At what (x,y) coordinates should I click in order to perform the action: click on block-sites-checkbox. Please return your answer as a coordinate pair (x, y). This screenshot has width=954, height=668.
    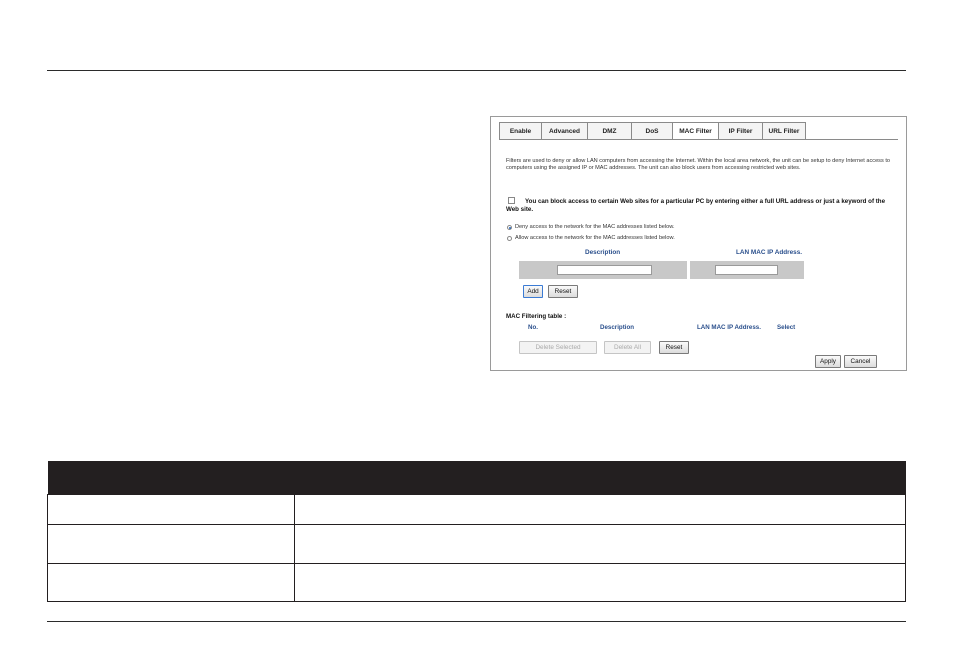
    Looking at the image, I should click on (511, 200).